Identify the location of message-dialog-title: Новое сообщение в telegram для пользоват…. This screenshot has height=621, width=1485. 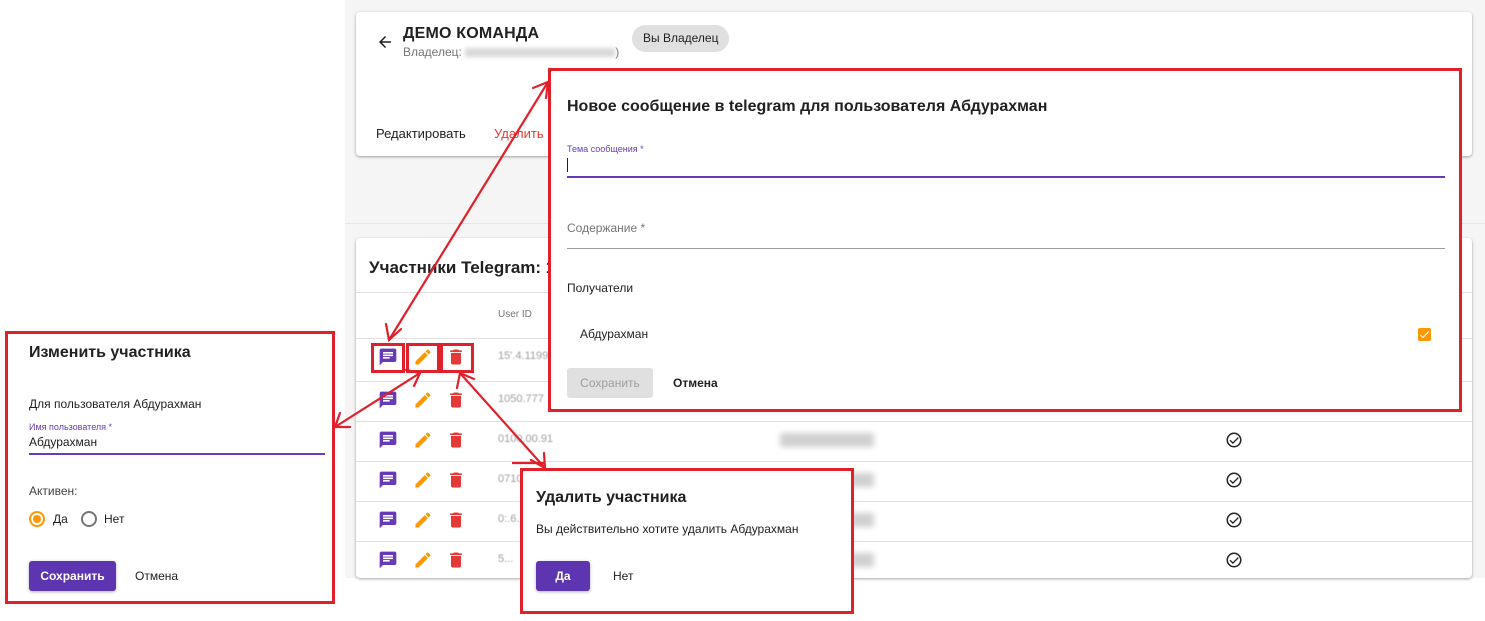
(807, 106).